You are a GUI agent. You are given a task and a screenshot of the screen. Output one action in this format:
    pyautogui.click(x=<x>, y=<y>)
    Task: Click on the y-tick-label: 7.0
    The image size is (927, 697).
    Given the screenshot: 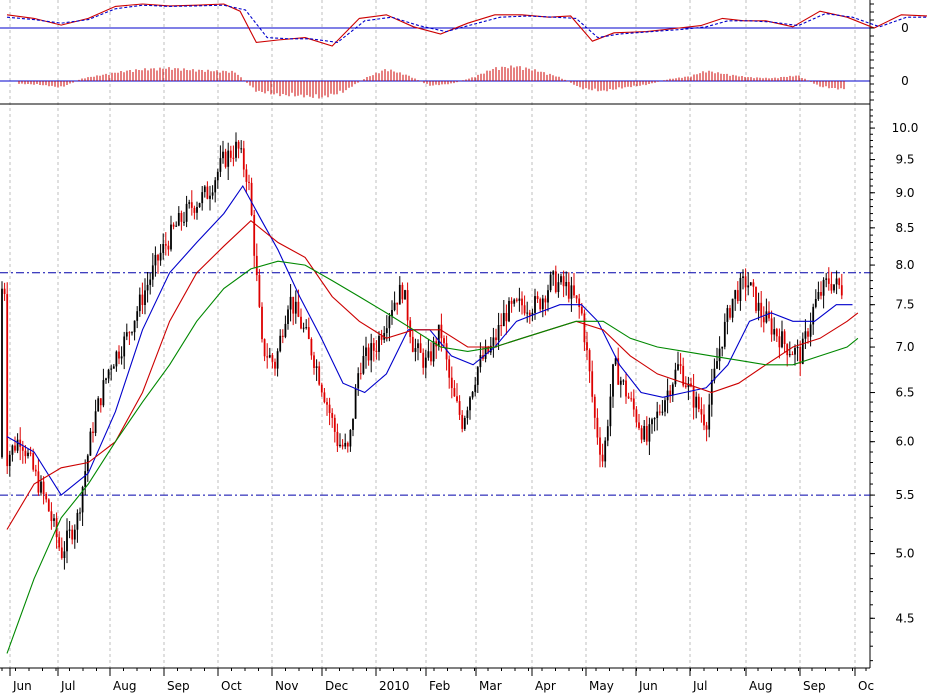 What is the action you would take?
    pyautogui.click(x=904, y=347)
    